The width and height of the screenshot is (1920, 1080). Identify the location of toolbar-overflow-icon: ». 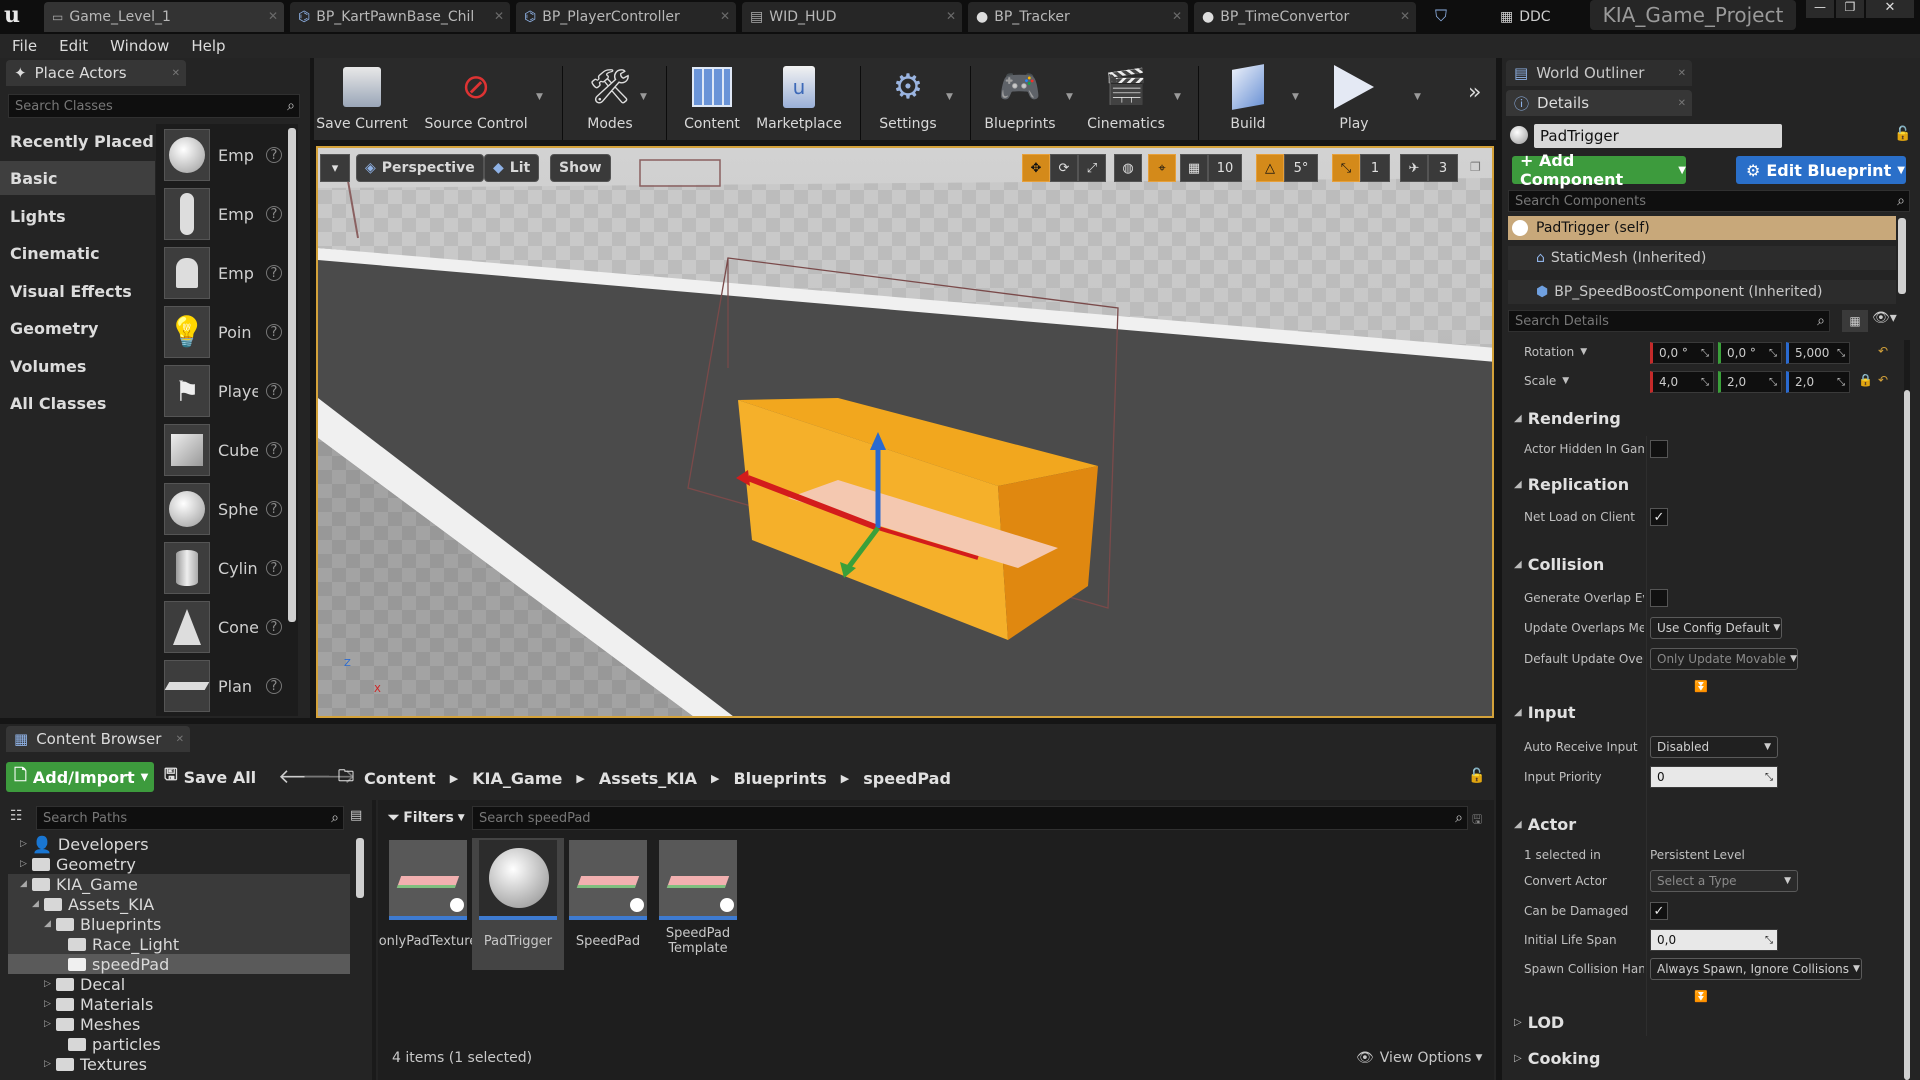
(1474, 92).